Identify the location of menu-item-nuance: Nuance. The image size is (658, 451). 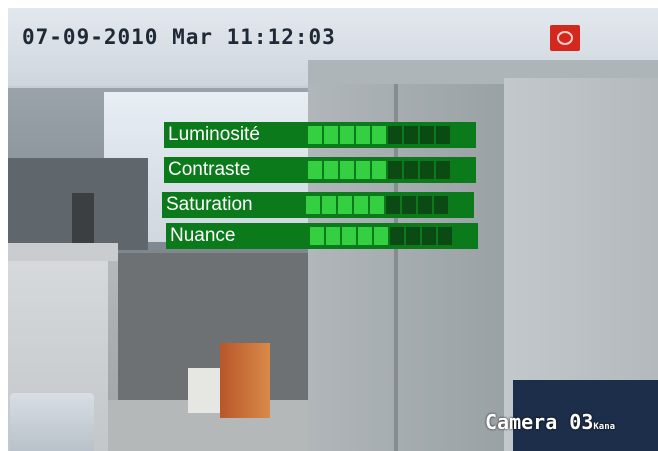
(322, 236).